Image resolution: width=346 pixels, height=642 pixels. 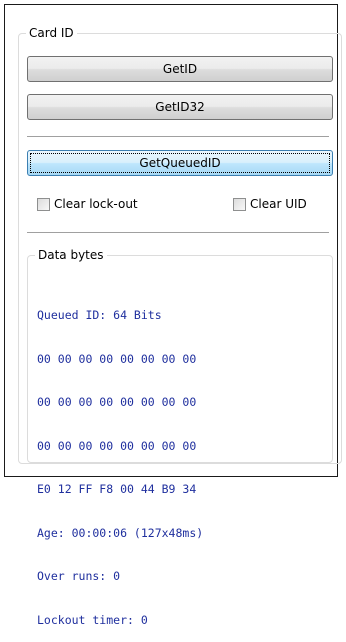 I want to click on data-line: Over runs: 0, so click(x=79, y=576).